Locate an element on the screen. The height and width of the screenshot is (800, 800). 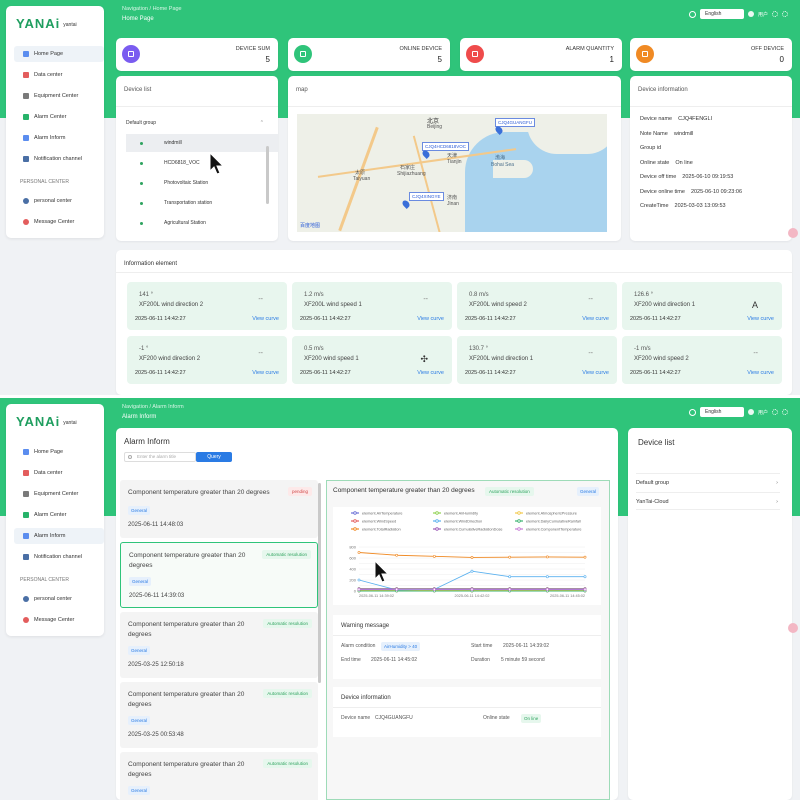
group-row-default: Default group › is located at coordinates (708, 482).